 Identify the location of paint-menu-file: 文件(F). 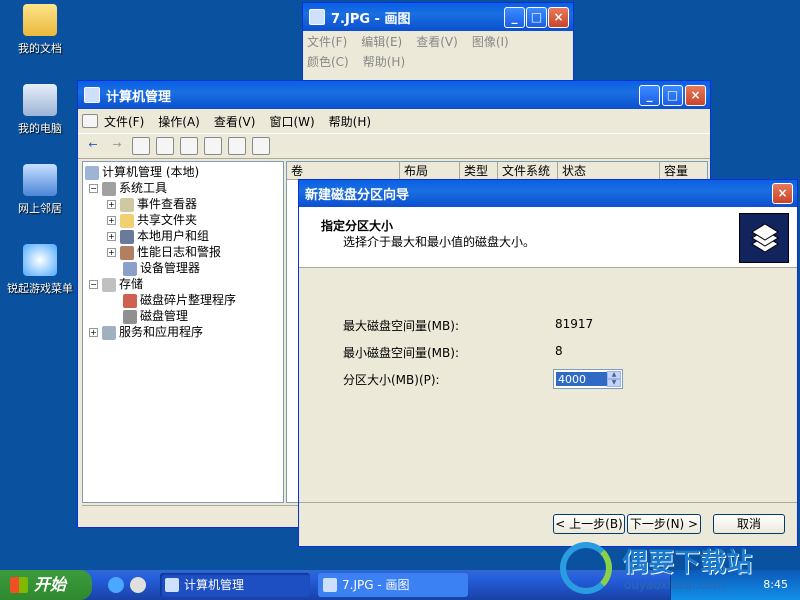
(327, 41).